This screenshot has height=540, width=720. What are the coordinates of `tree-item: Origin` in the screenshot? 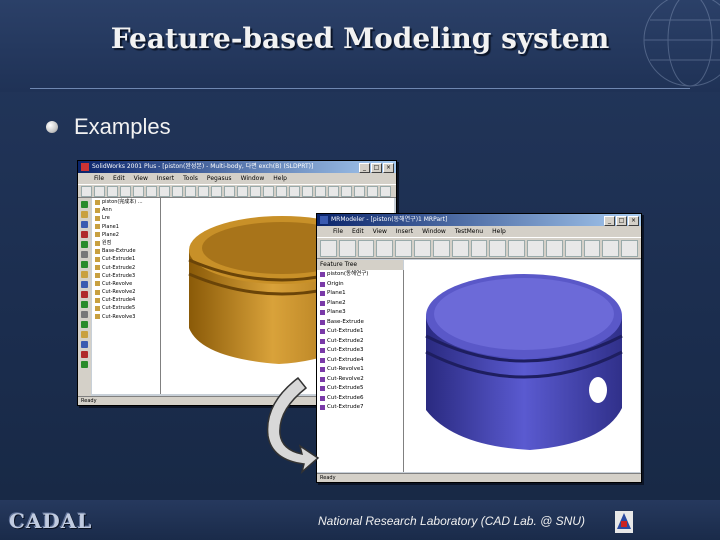 It's located at (360, 285).